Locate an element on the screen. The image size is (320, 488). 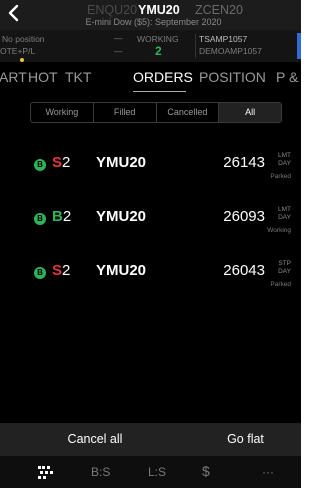
cancel-all-button: Cancel all is located at coordinates (95, 439).